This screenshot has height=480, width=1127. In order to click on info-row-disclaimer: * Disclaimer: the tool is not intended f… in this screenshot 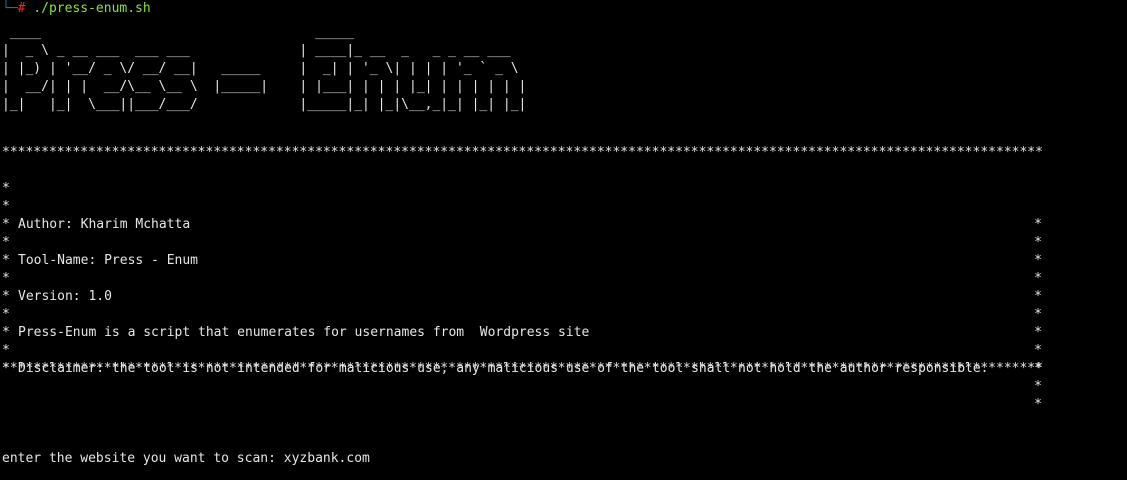, I will do `click(522, 359)`.